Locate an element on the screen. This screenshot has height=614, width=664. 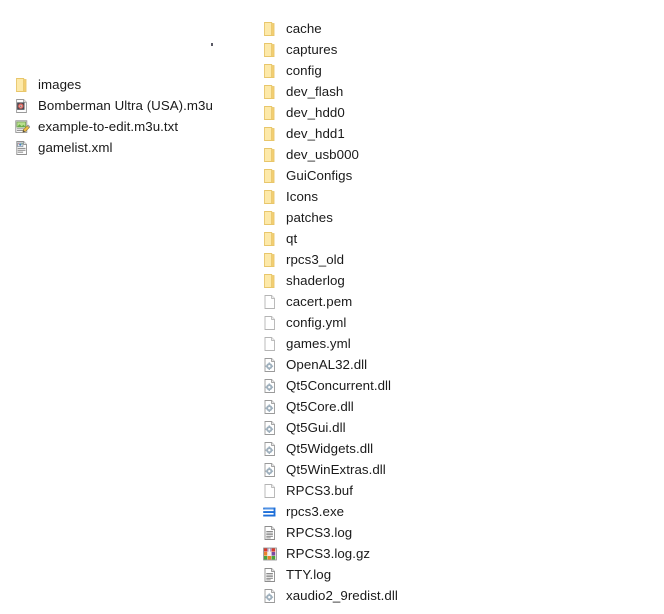
xml-document-icon is located at coordinates (22, 148).